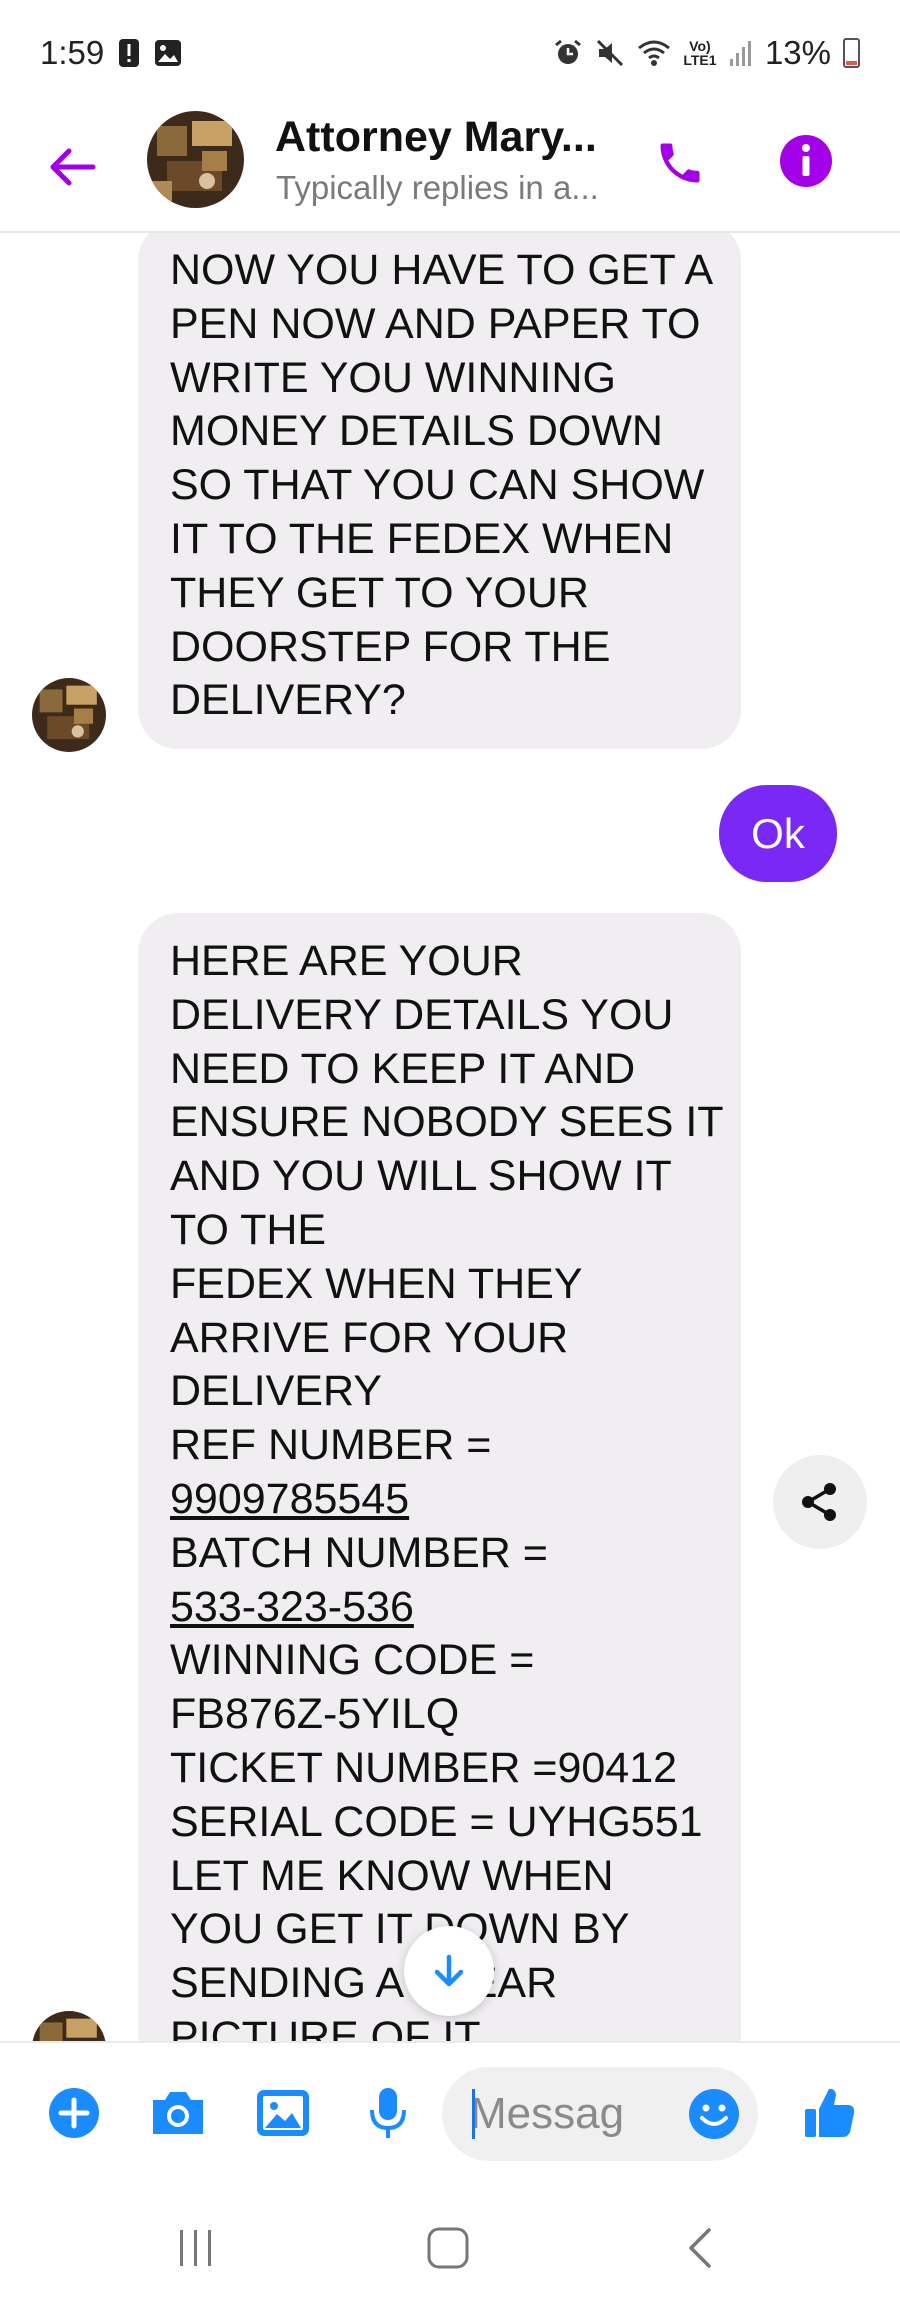 The width and height of the screenshot is (900, 2306). What do you see at coordinates (392, 1875) in the screenshot?
I see `message-line: LET ME KNOW WHEN` at bounding box center [392, 1875].